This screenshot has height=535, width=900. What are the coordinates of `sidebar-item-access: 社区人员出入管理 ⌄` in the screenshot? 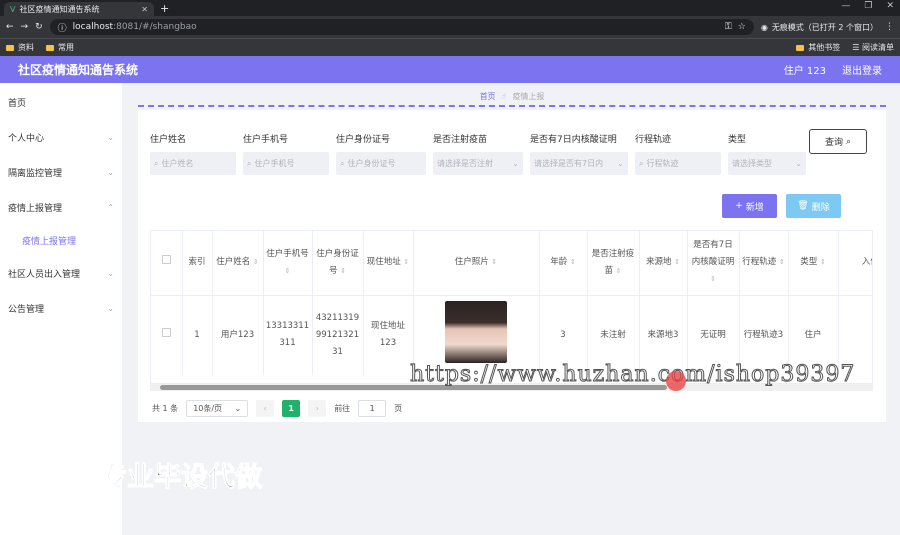 It's located at (61, 273).